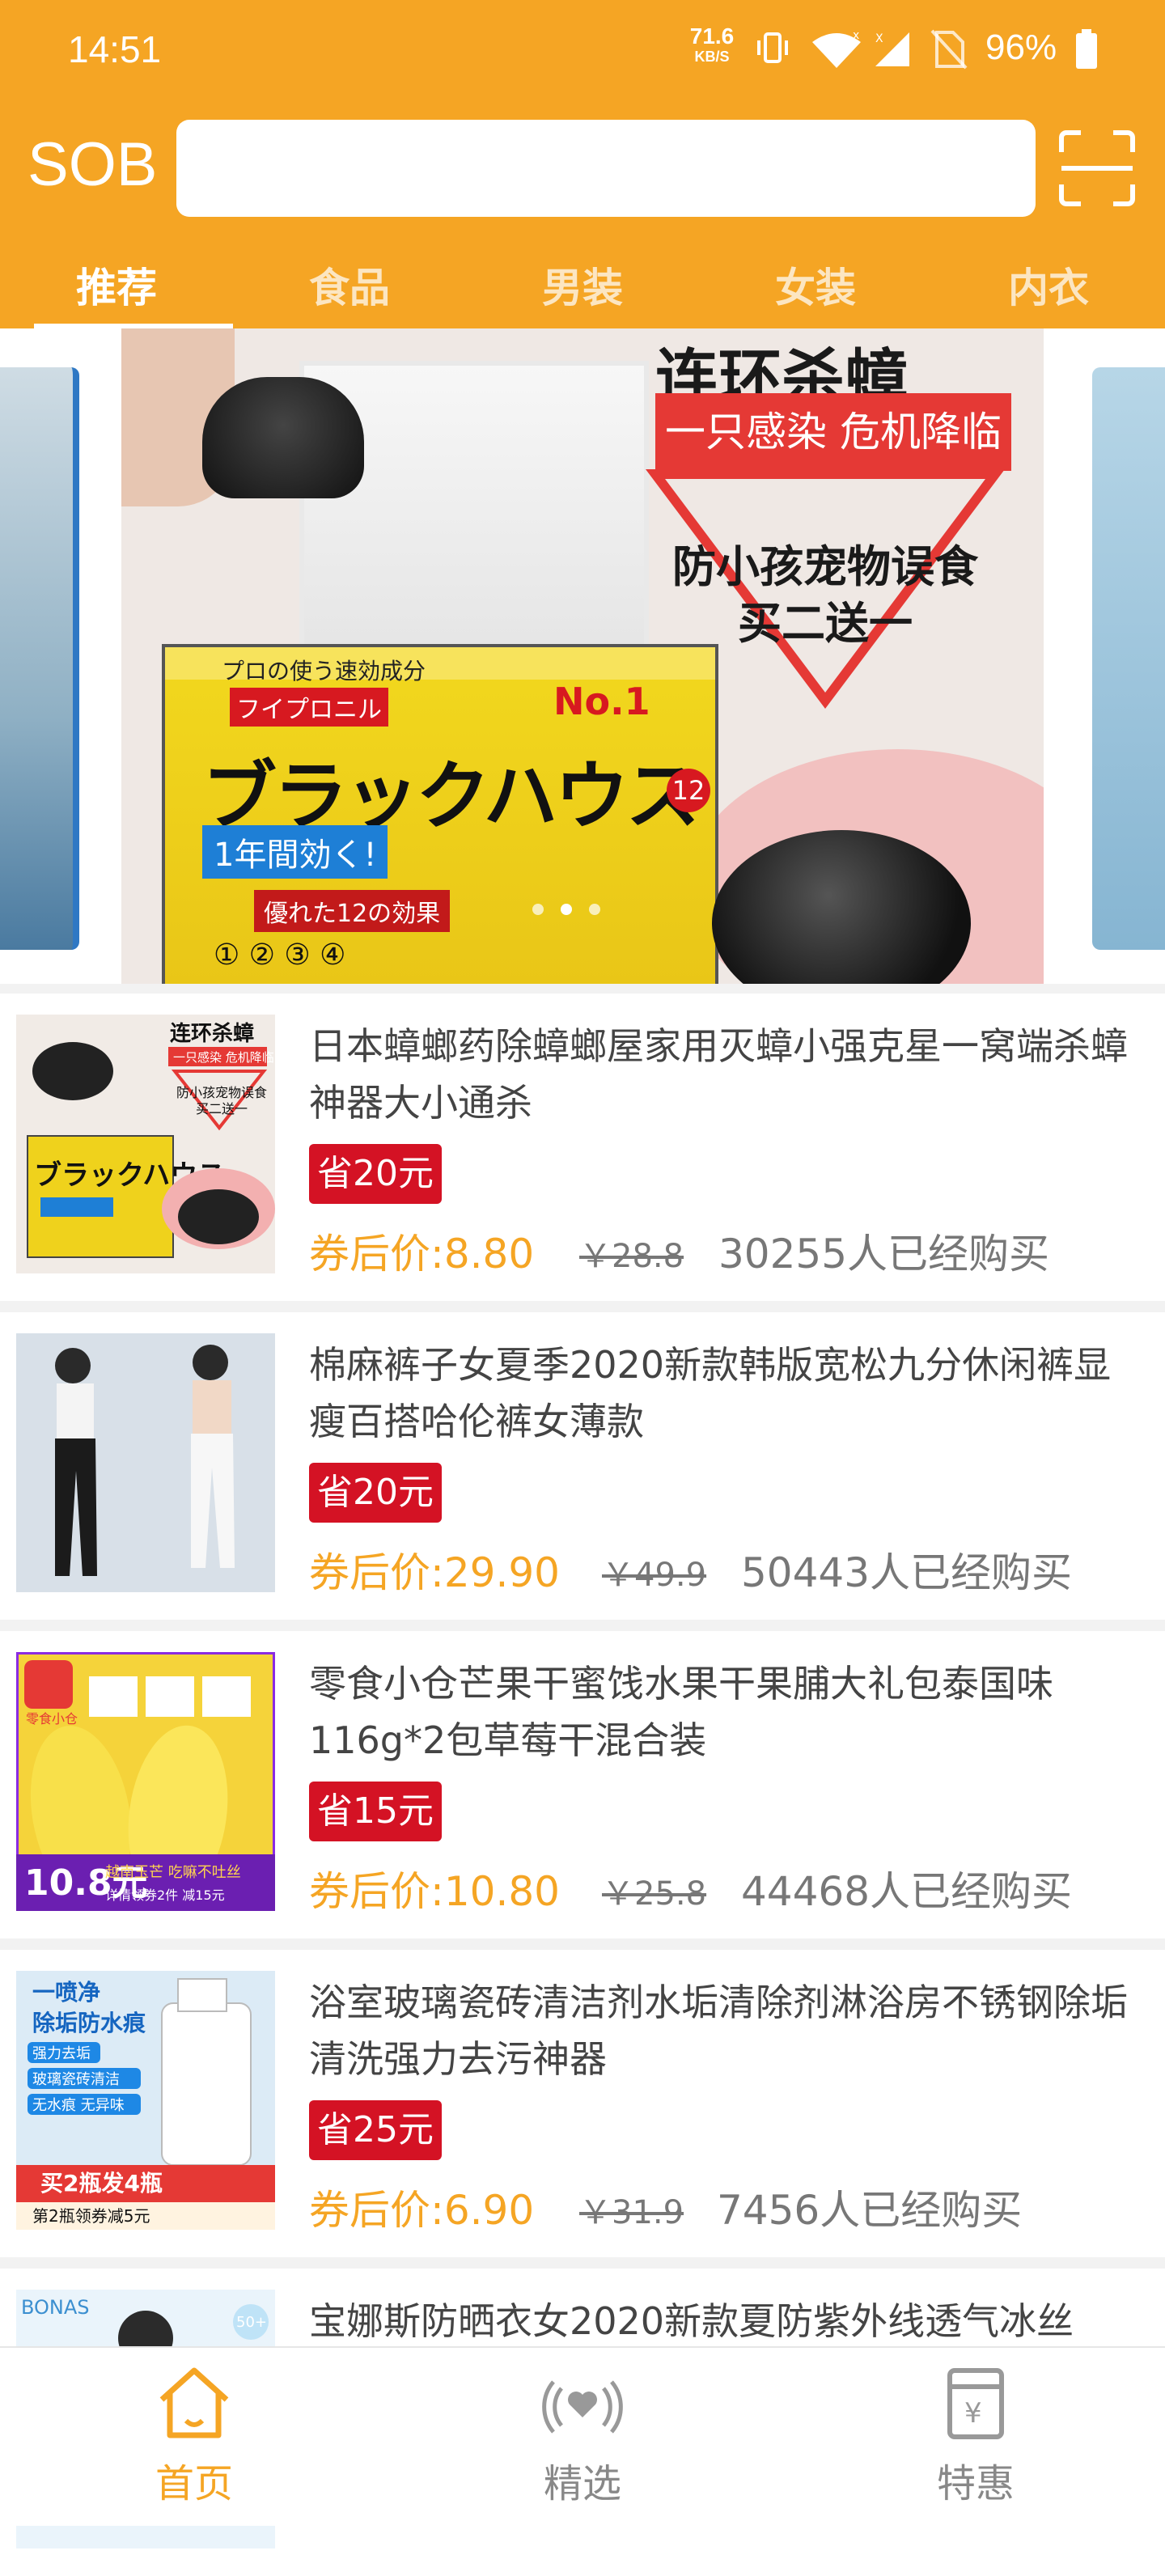  Describe the element at coordinates (295, 852) in the screenshot. I see `box-duration-label: 1年間効く!` at that location.